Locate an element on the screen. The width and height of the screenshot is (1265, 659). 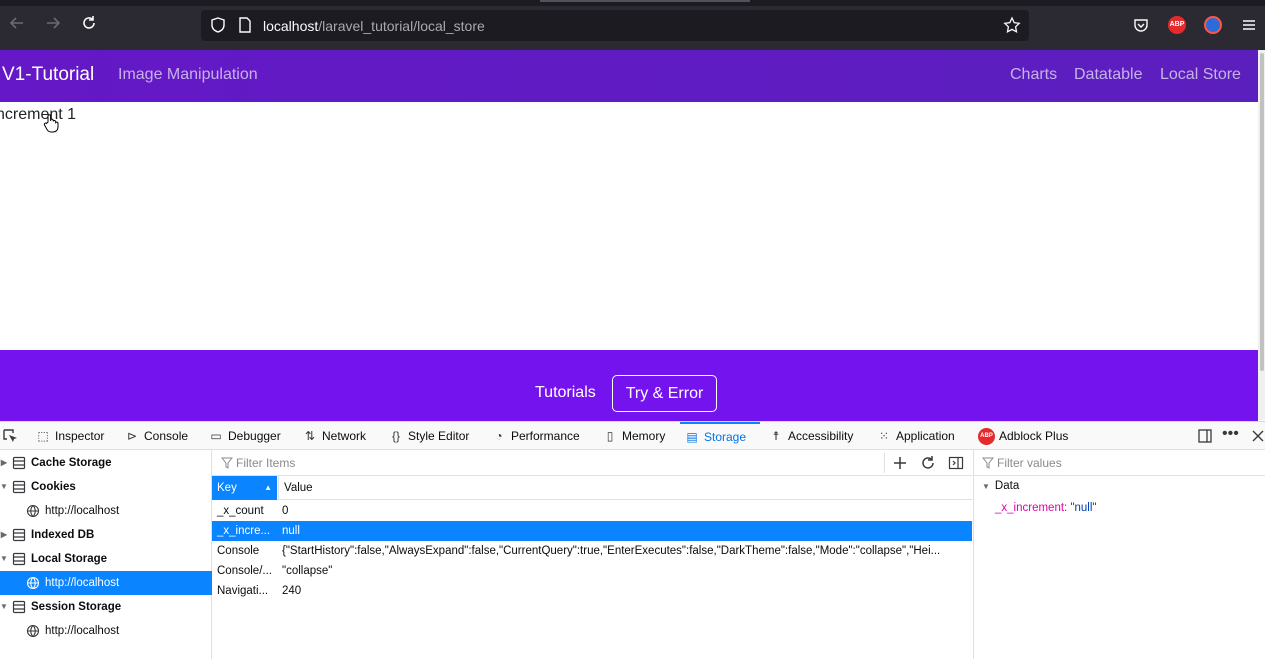
row-key: _x_count is located at coordinates (240, 511).